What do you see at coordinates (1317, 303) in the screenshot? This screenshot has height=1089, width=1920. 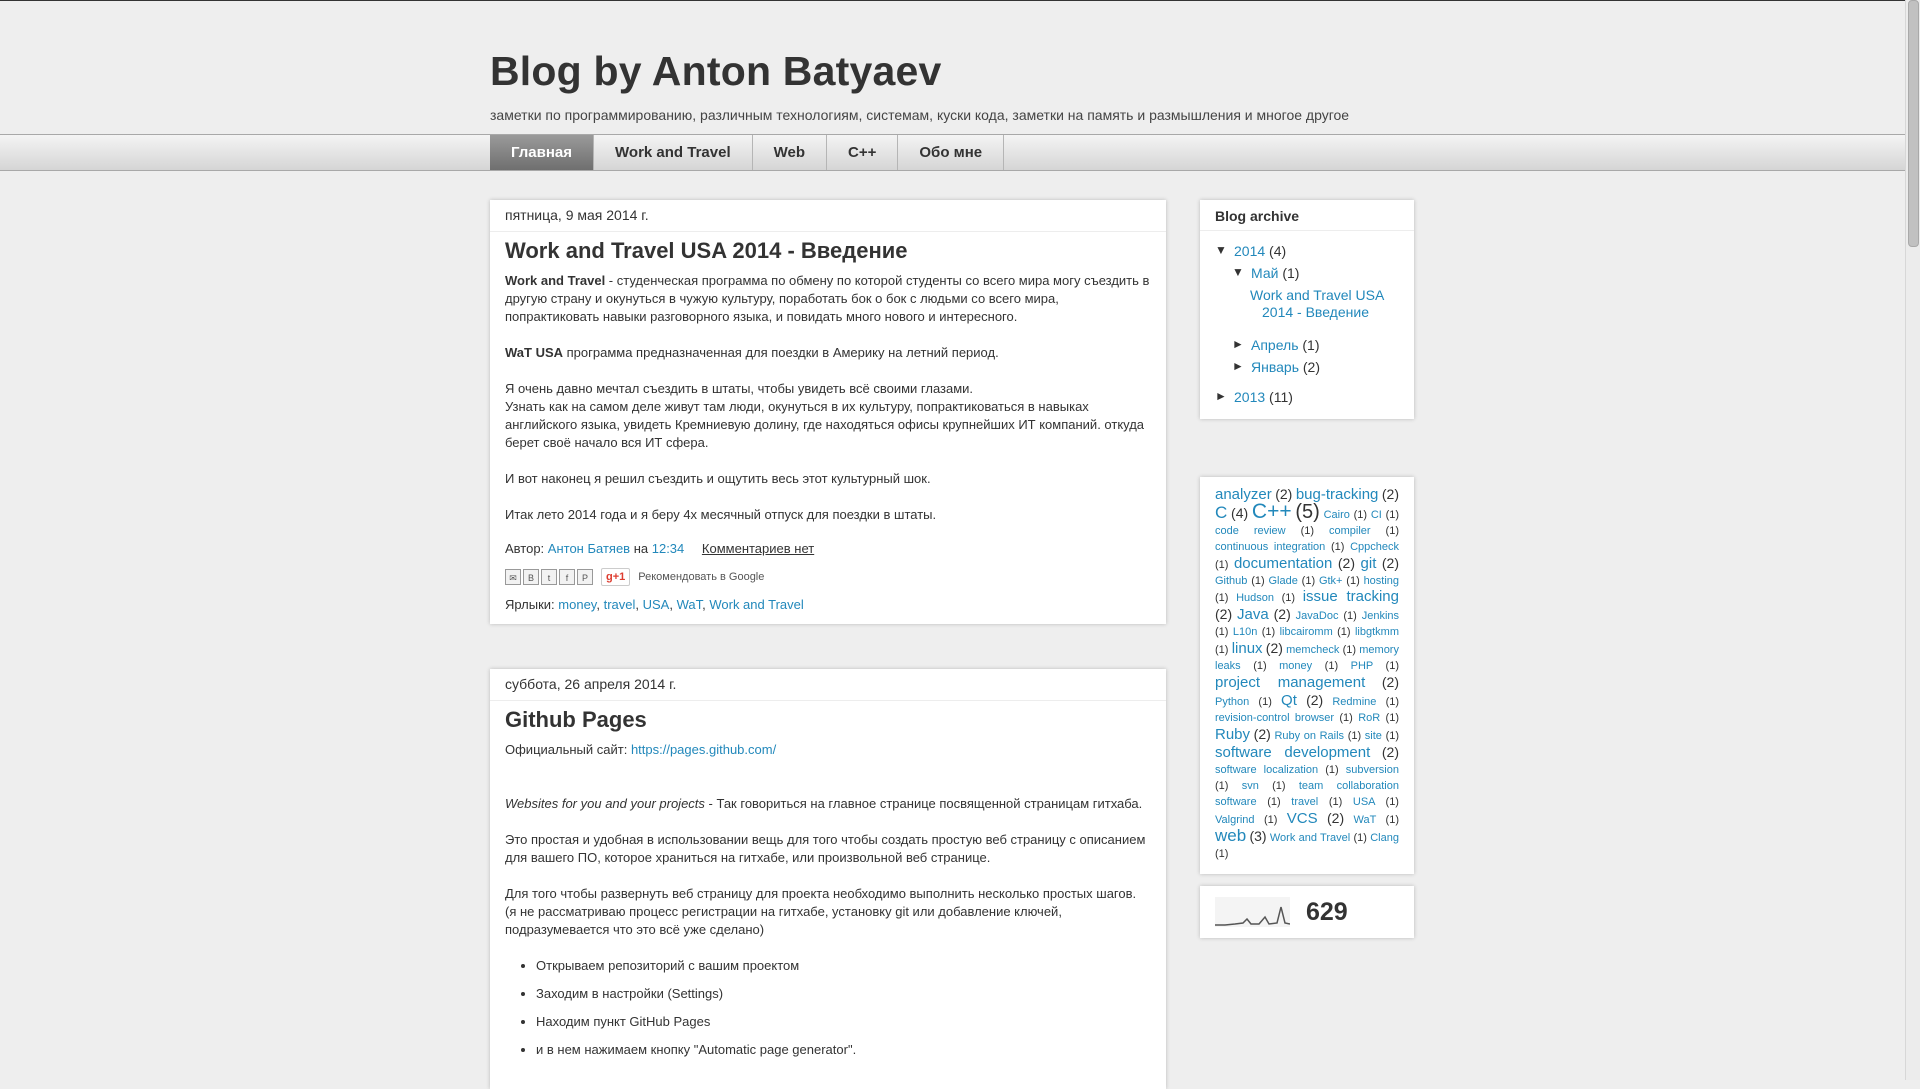 I see `archive-post-link: Work and Travel USA 2014 - Введение` at bounding box center [1317, 303].